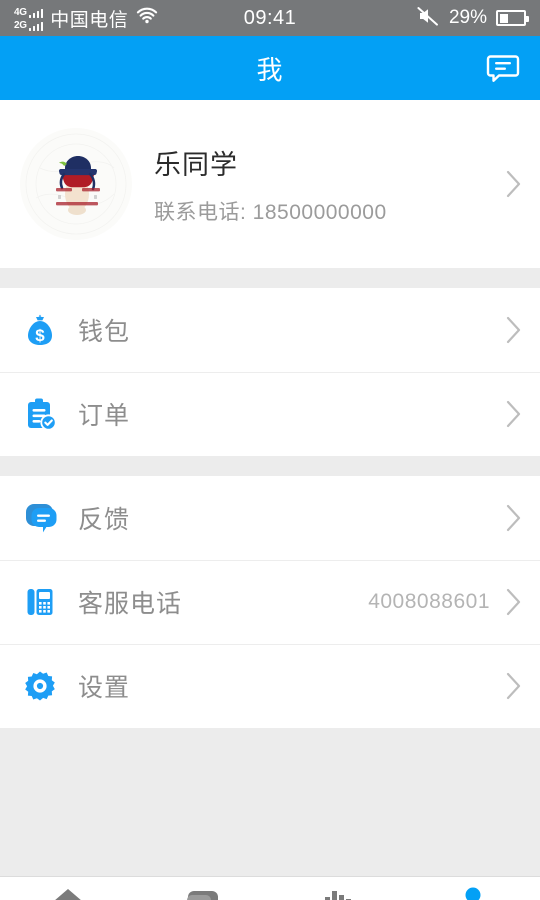 Image resolution: width=540 pixels, height=900 pixels. I want to click on page-header: 我, so click(270, 68).